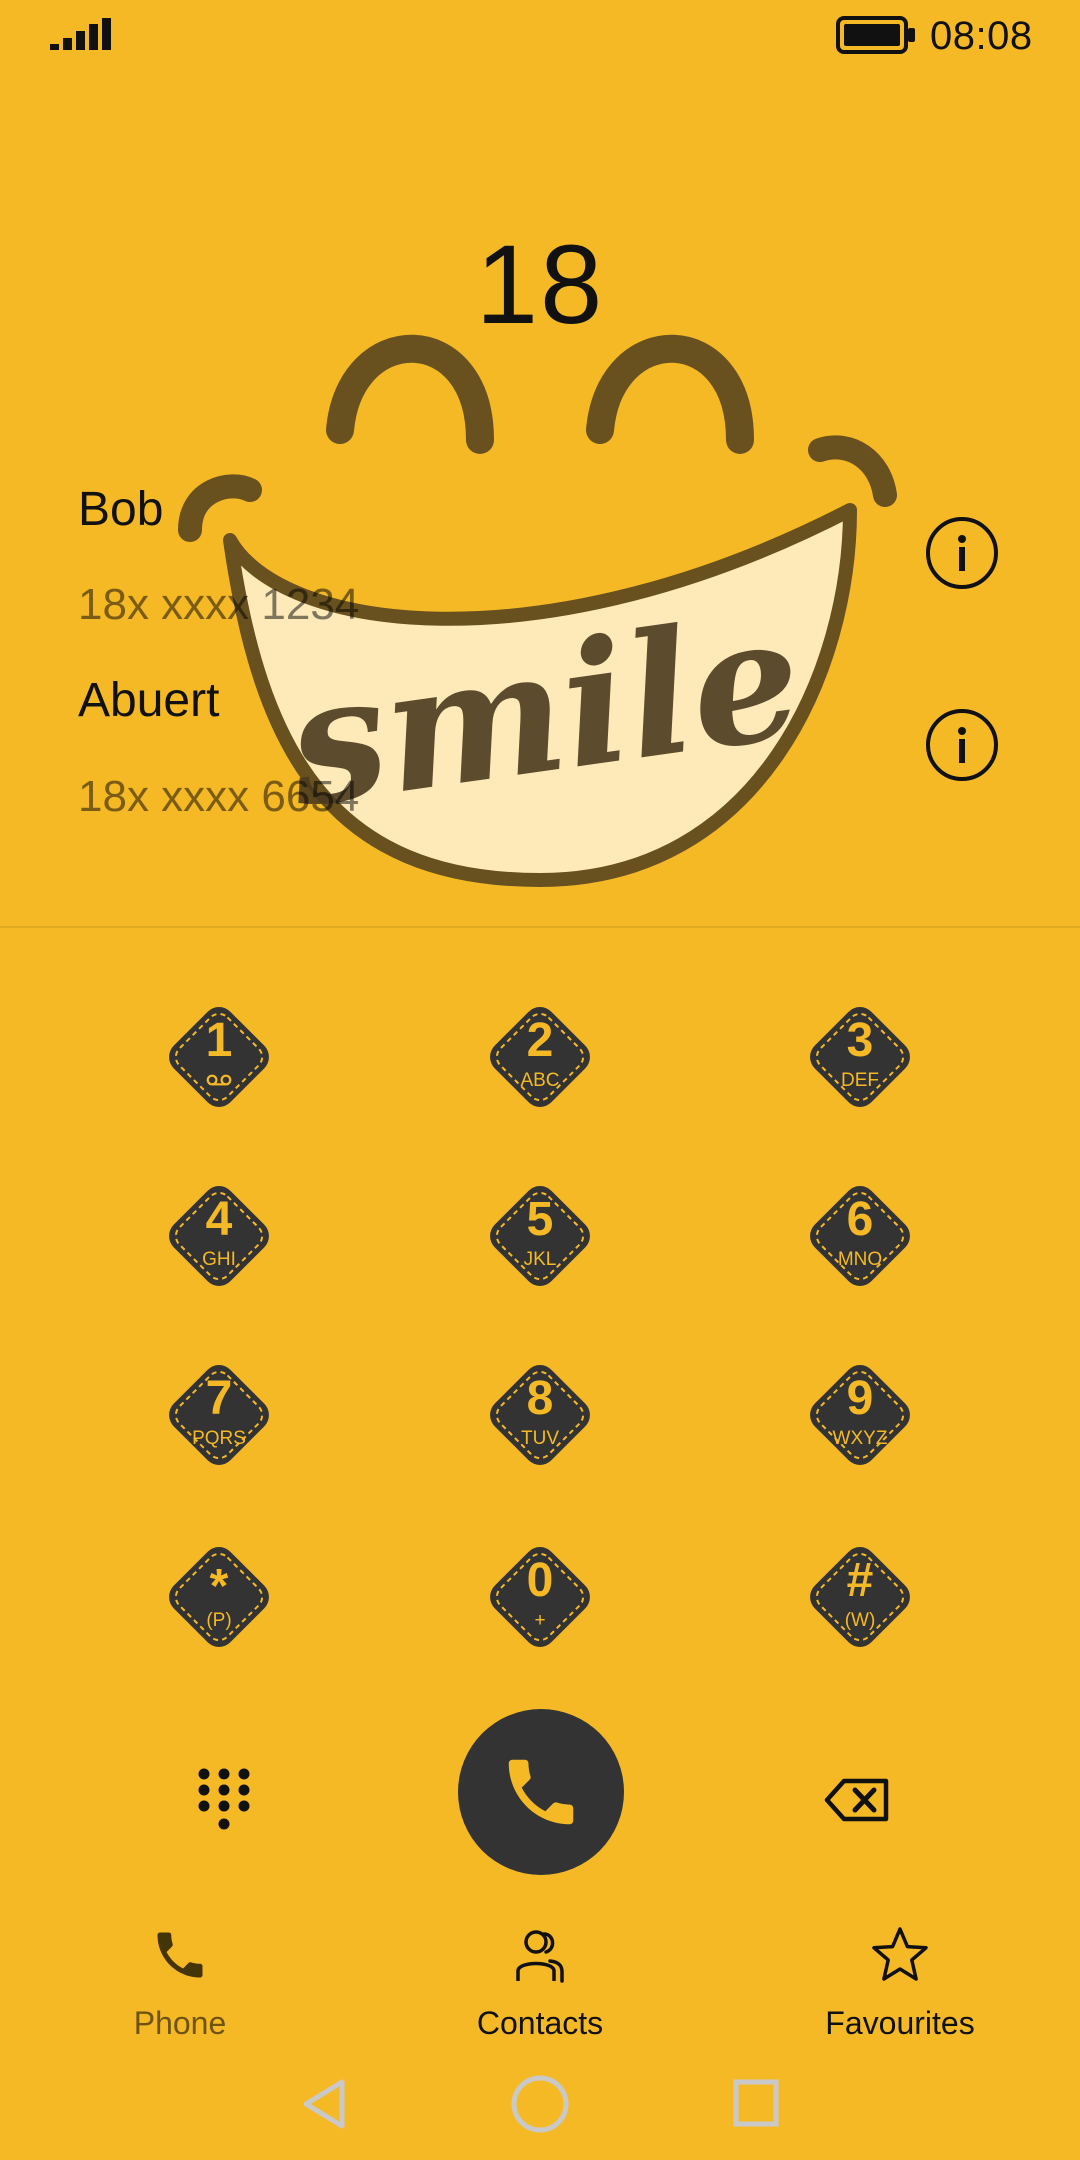 This screenshot has width=1080, height=2160. I want to click on match-name: Abuert, so click(148, 700).